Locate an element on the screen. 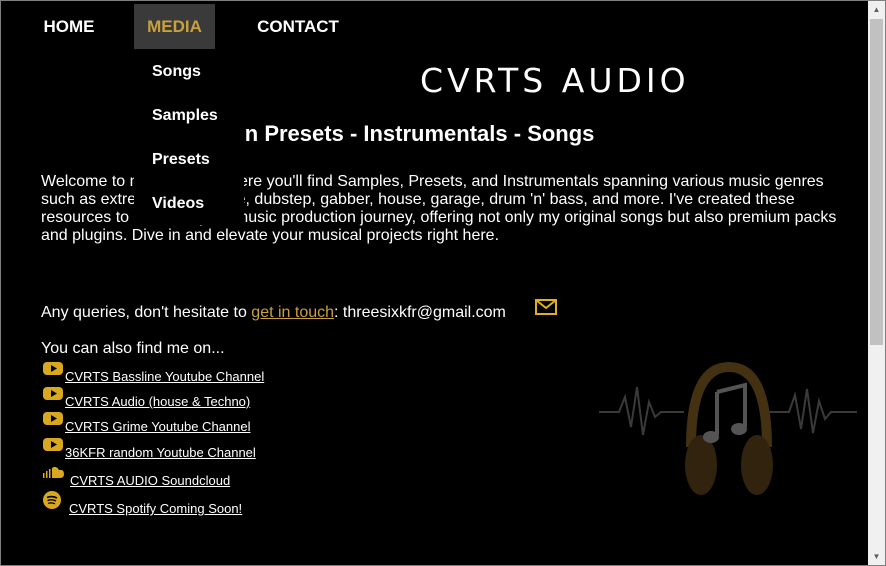 The width and height of the screenshot is (886, 566). dropdown-item-songs: Songs is located at coordinates (176, 72).